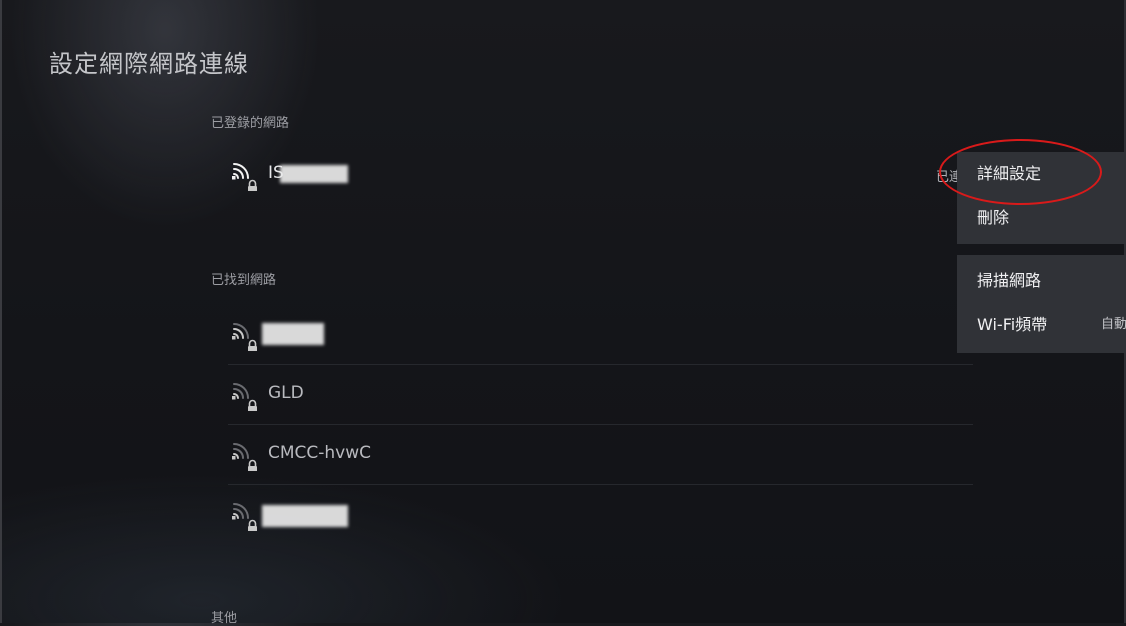 The height and width of the screenshot is (626, 1126). Describe the element at coordinates (149, 64) in the screenshot. I see `page-title: 設定網際網路連線` at that location.